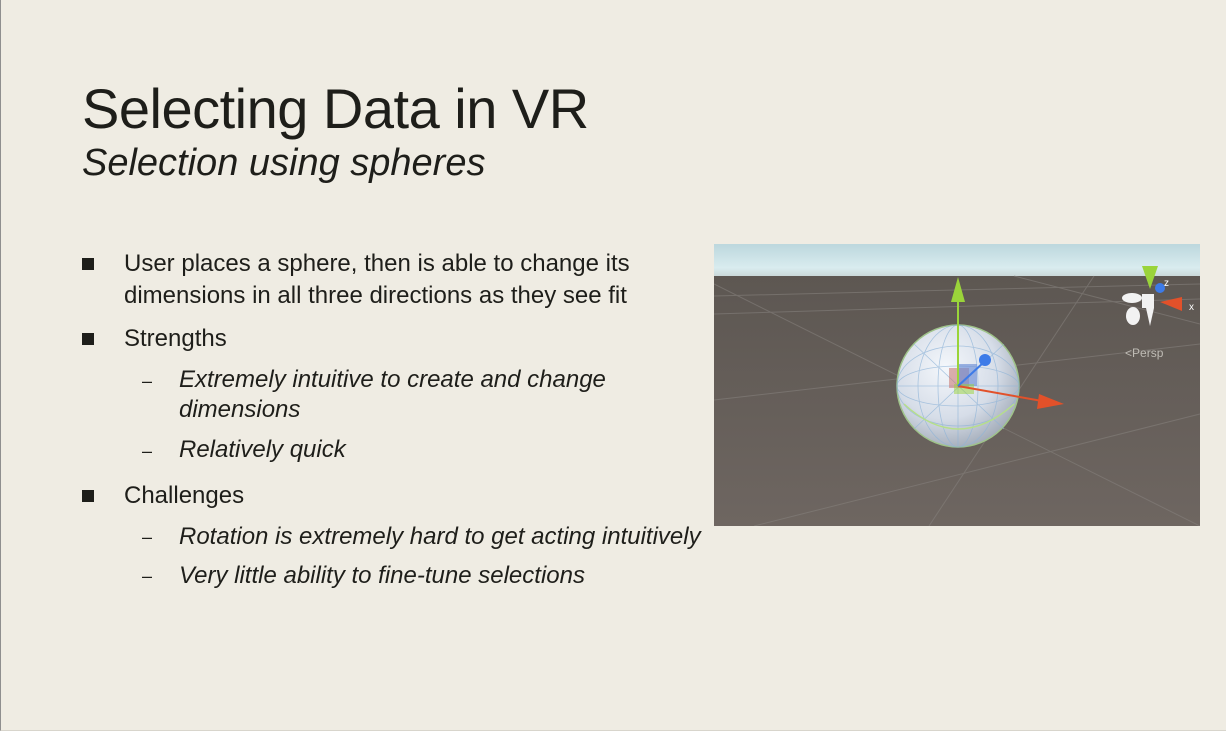 The width and height of the screenshot is (1226, 731). Describe the element at coordinates (392, 379) in the screenshot. I see `sub-bullet-line: Extremely intuitive to create and change` at that location.